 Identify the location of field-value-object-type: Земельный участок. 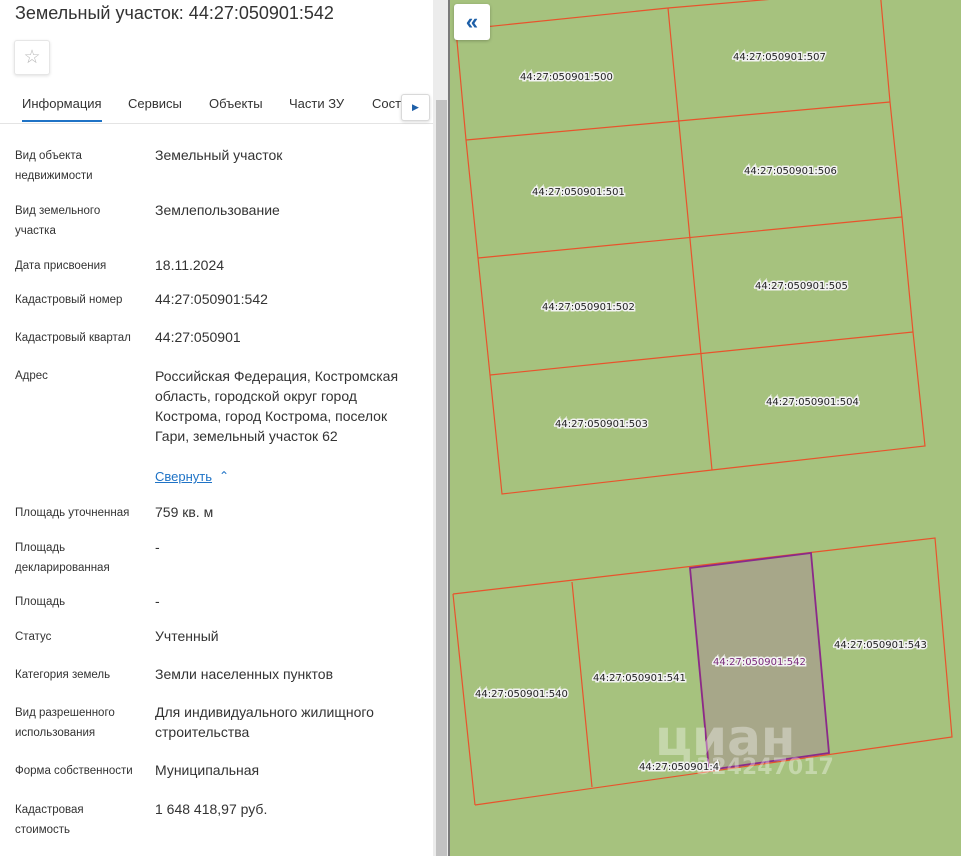
(219, 155).